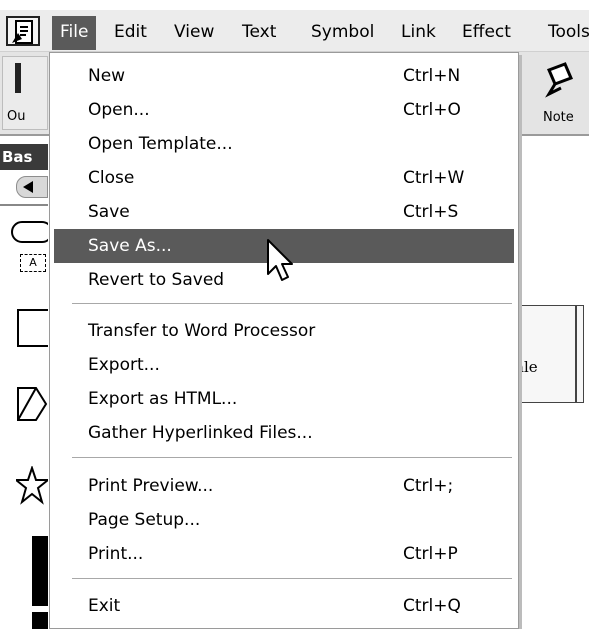 Image resolution: width=589 pixels, height=629 pixels. What do you see at coordinates (432, 606) in the screenshot?
I see `menu-item-shortcut: Ctrl+Q` at bounding box center [432, 606].